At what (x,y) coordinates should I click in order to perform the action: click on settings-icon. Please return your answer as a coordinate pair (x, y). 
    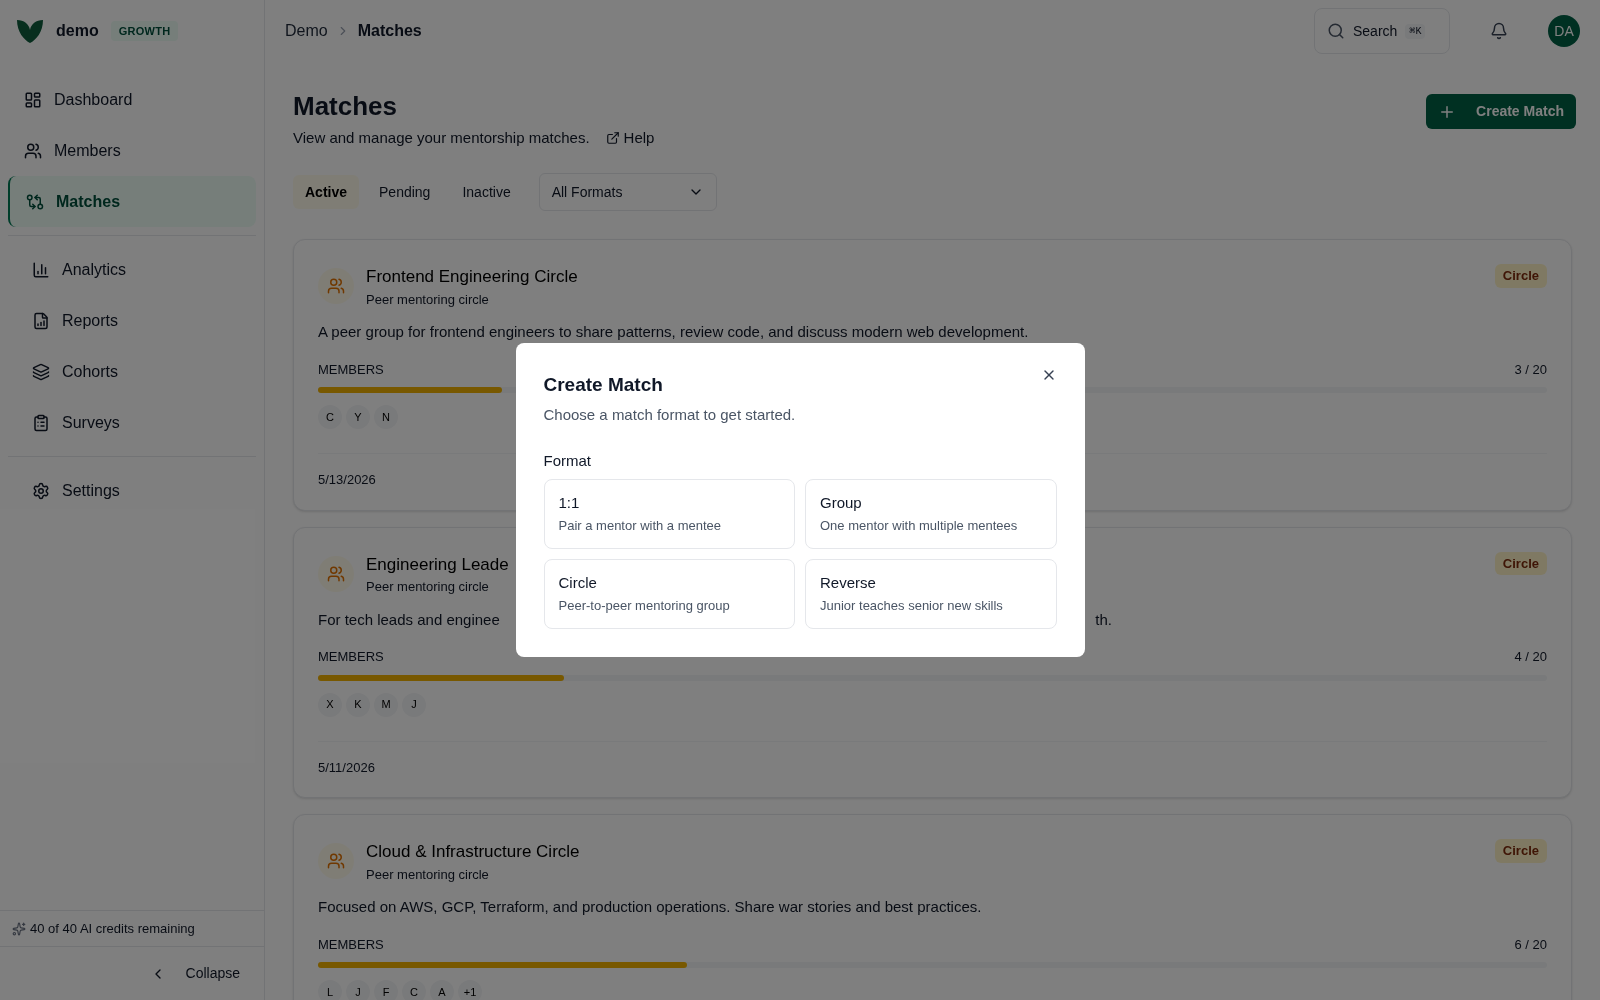
    Looking at the image, I should click on (41, 490).